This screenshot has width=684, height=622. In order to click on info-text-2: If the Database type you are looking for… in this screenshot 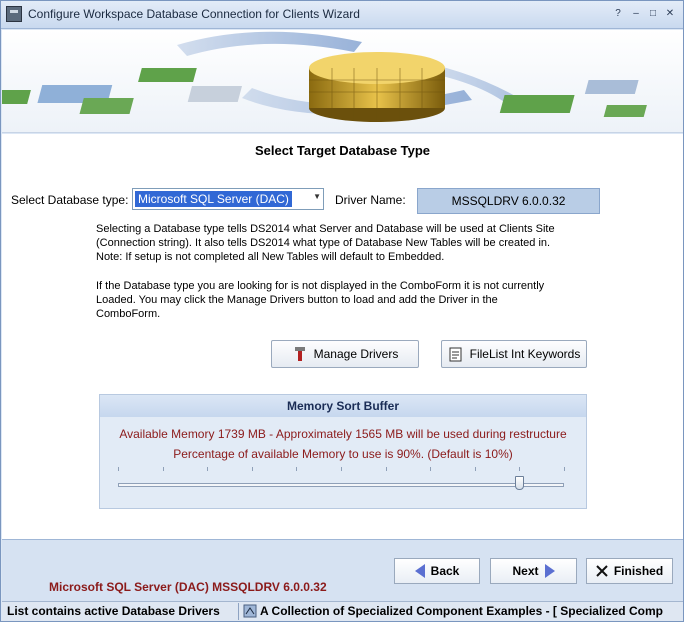, I will do `click(346, 300)`.